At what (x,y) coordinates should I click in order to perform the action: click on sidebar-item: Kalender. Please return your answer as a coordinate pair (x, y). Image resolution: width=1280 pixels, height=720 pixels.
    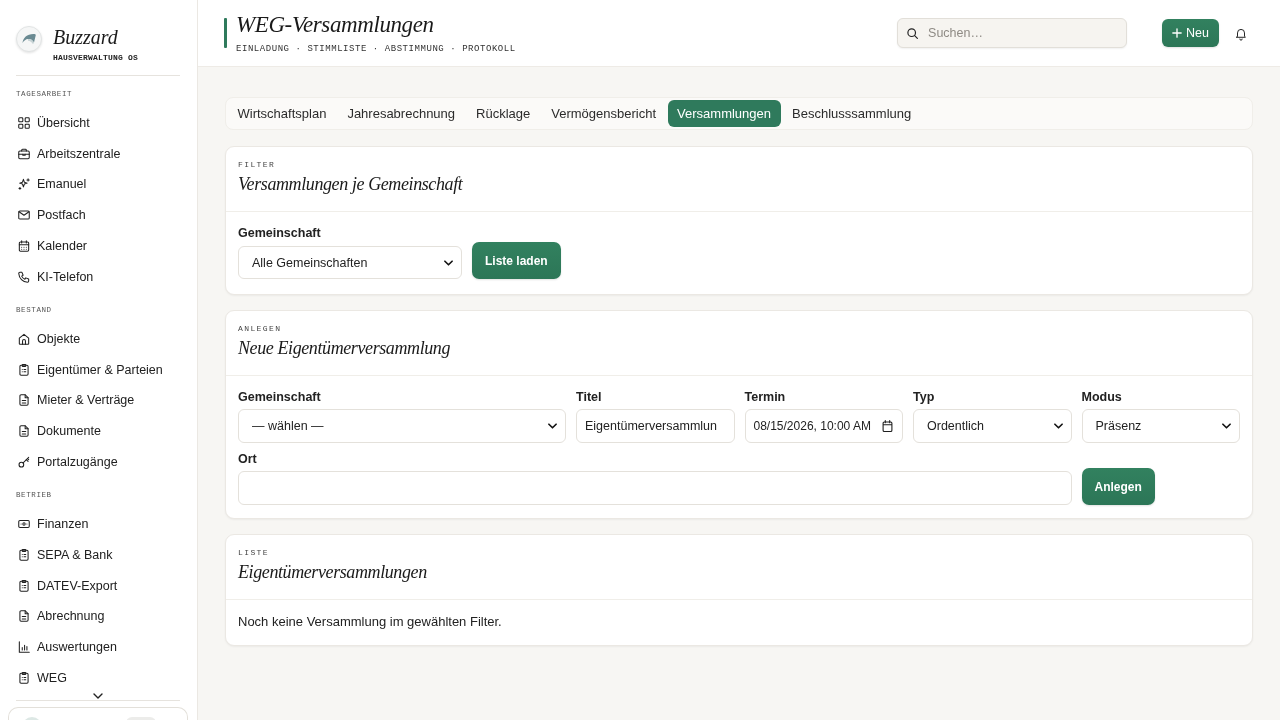
    Looking at the image, I should click on (52, 245).